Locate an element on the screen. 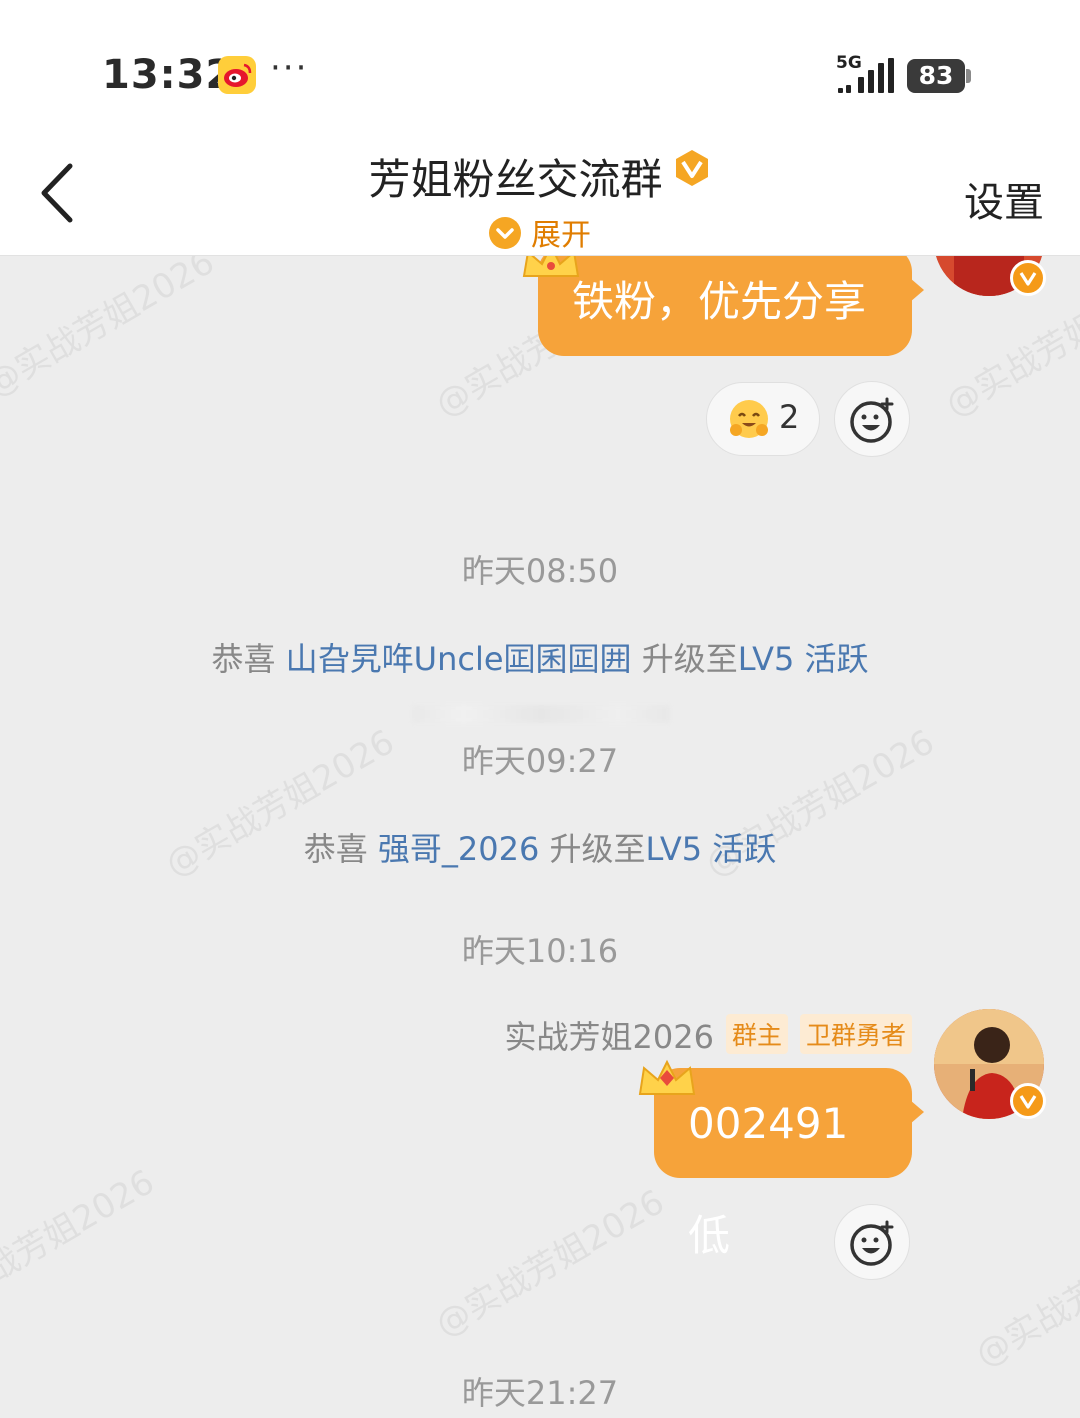  settings-button: 设置 is located at coordinates (1004, 199).